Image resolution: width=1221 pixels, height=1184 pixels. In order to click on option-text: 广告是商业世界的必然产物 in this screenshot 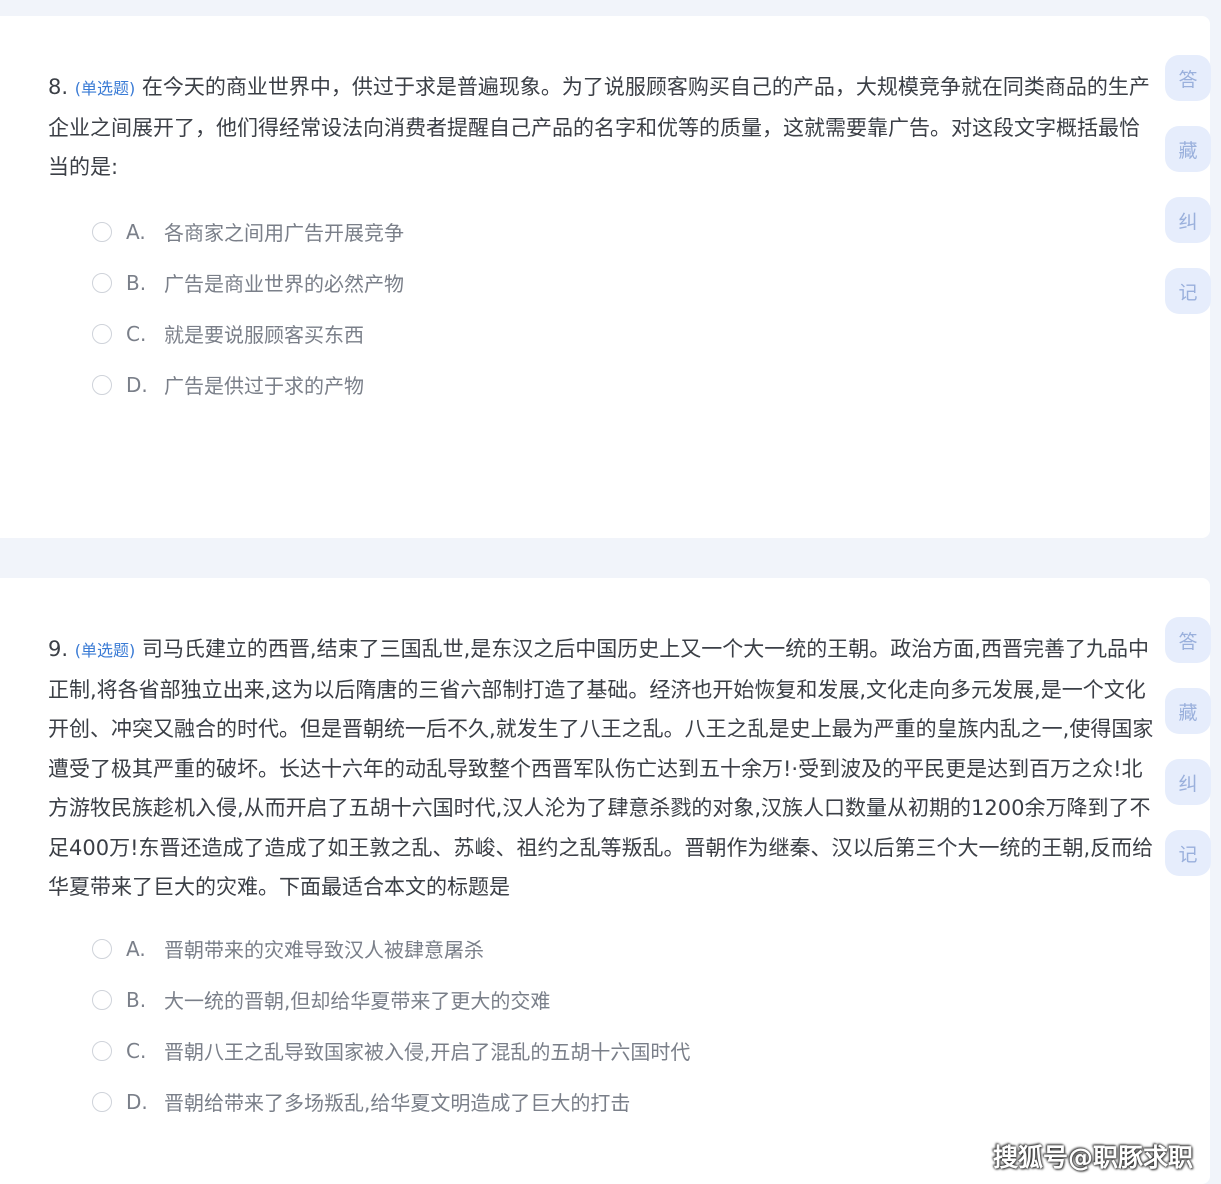, I will do `click(284, 284)`.